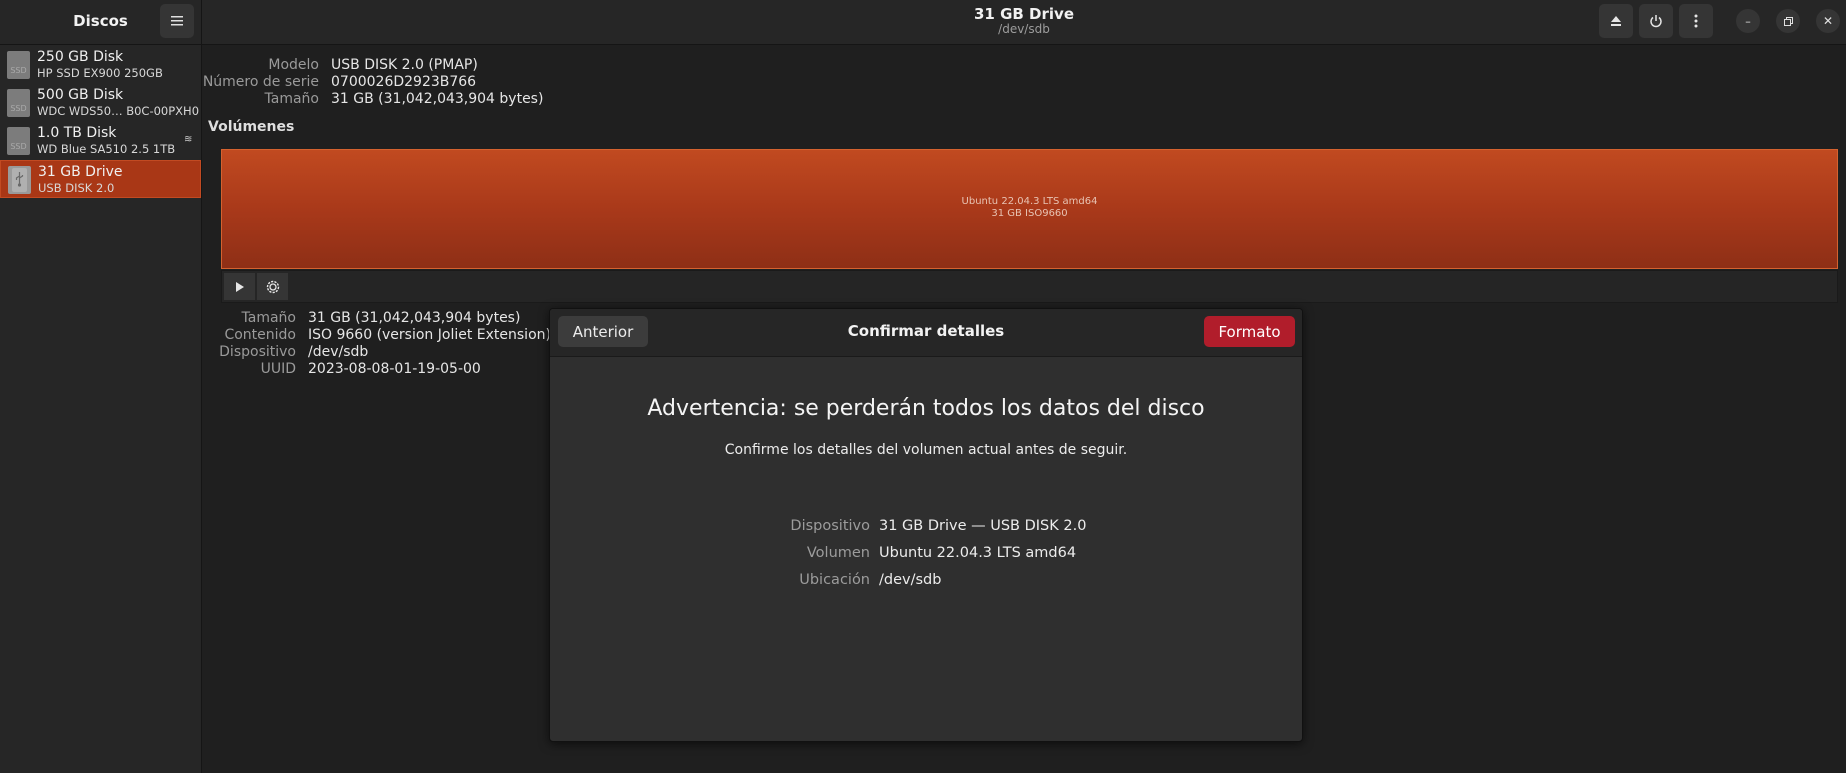 This screenshot has height=773, width=1846. I want to click on mount-button, so click(239, 286).